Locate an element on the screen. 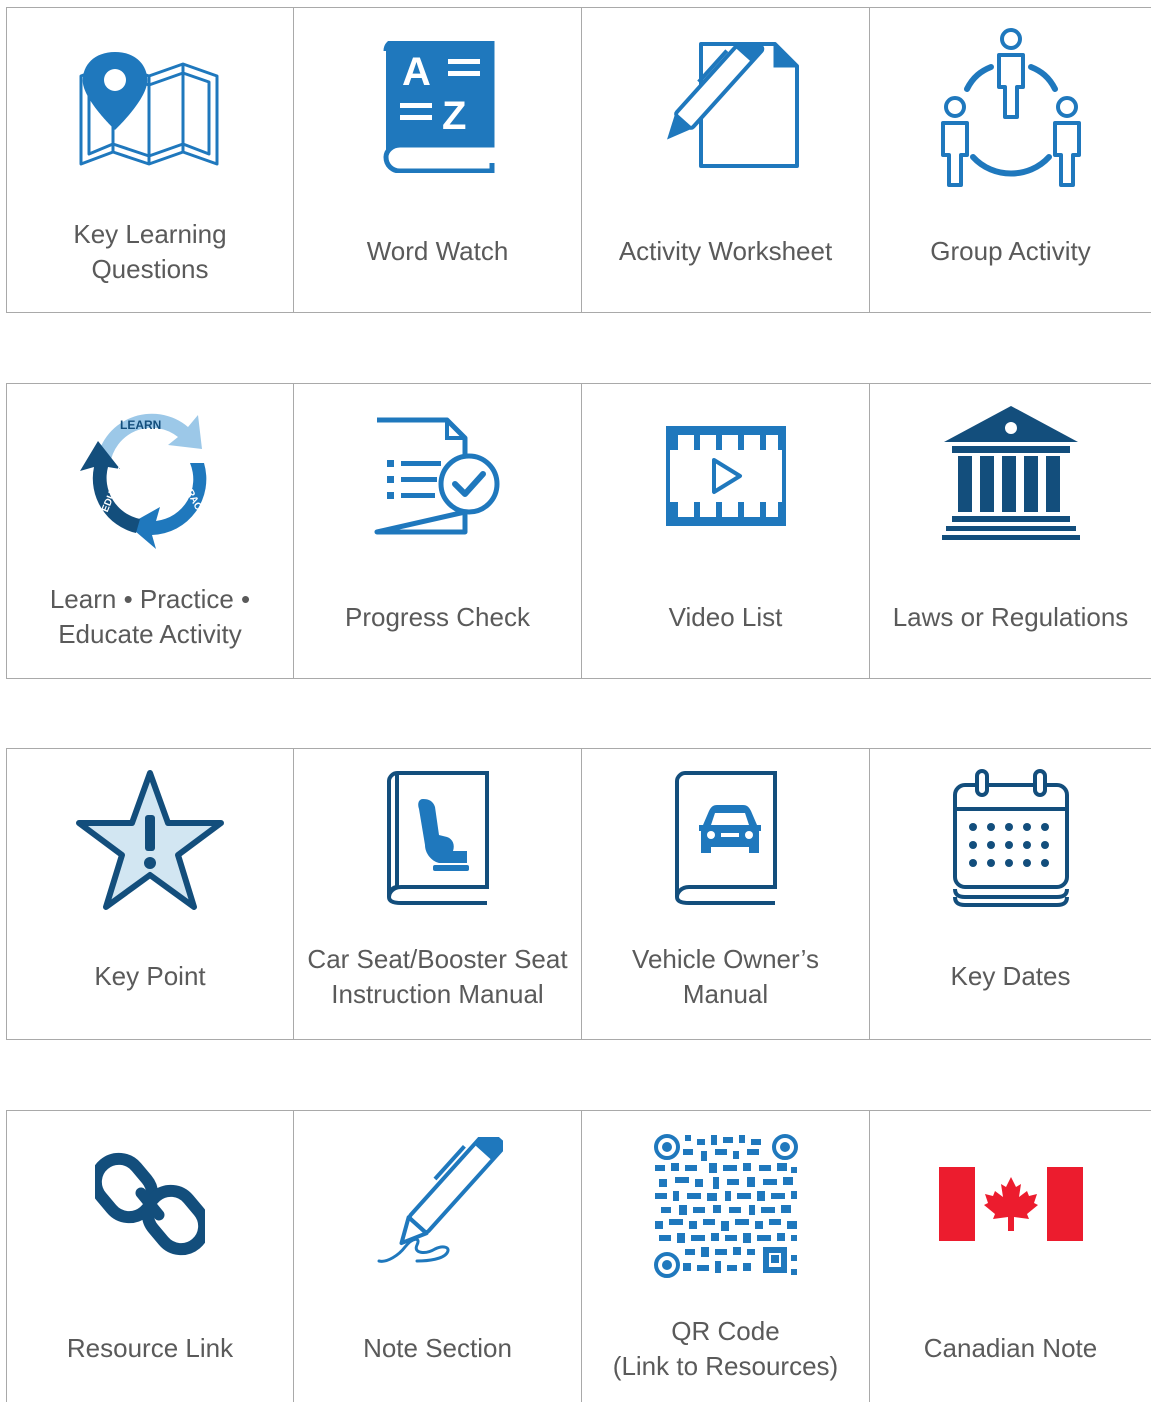 The height and width of the screenshot is (1402, 1151). legend-cell-key-point: Key Point is located at coordinates (150, 894).